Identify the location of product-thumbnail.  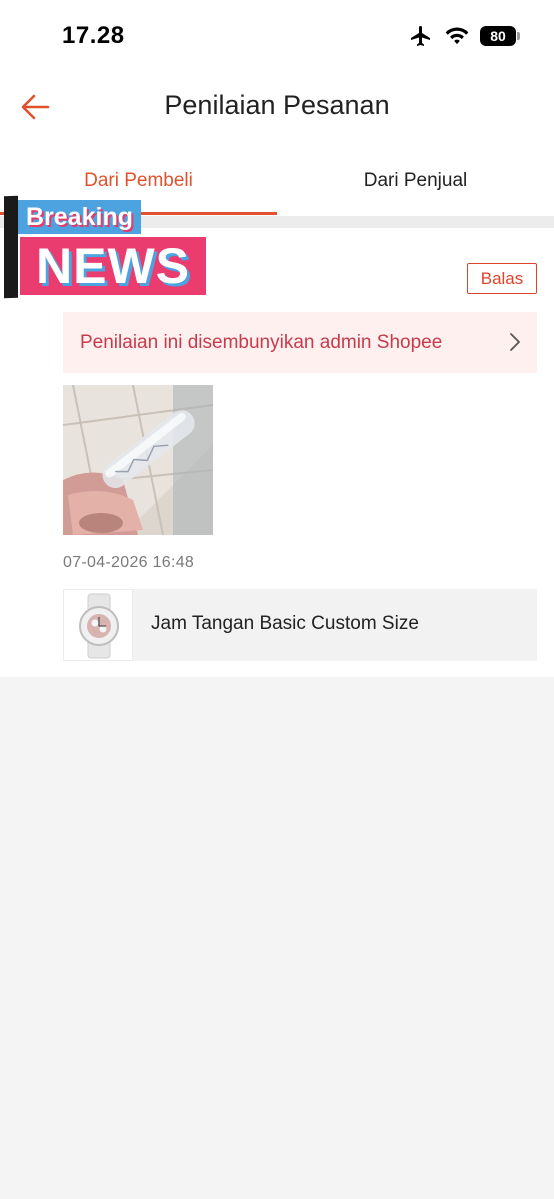
(98, 625).